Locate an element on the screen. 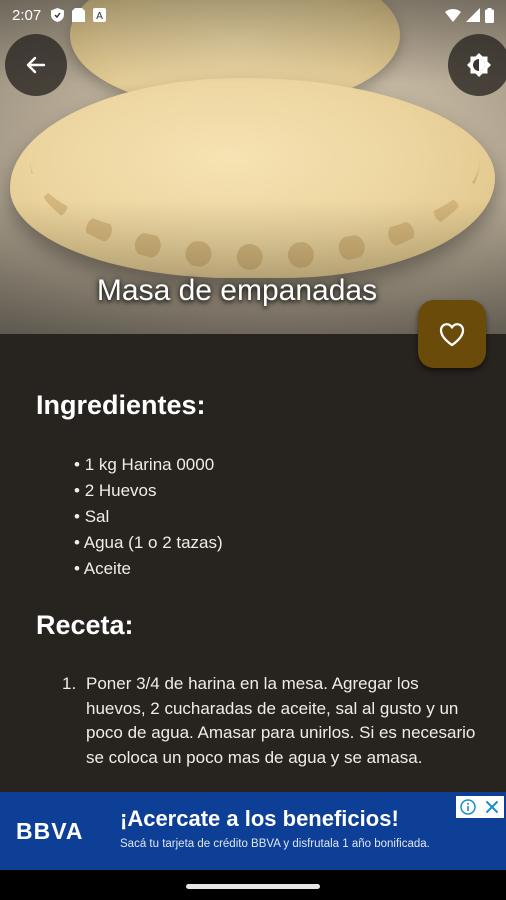 The image size is (506, 900). home-gesture-handle is located at coordinates (253, 886).